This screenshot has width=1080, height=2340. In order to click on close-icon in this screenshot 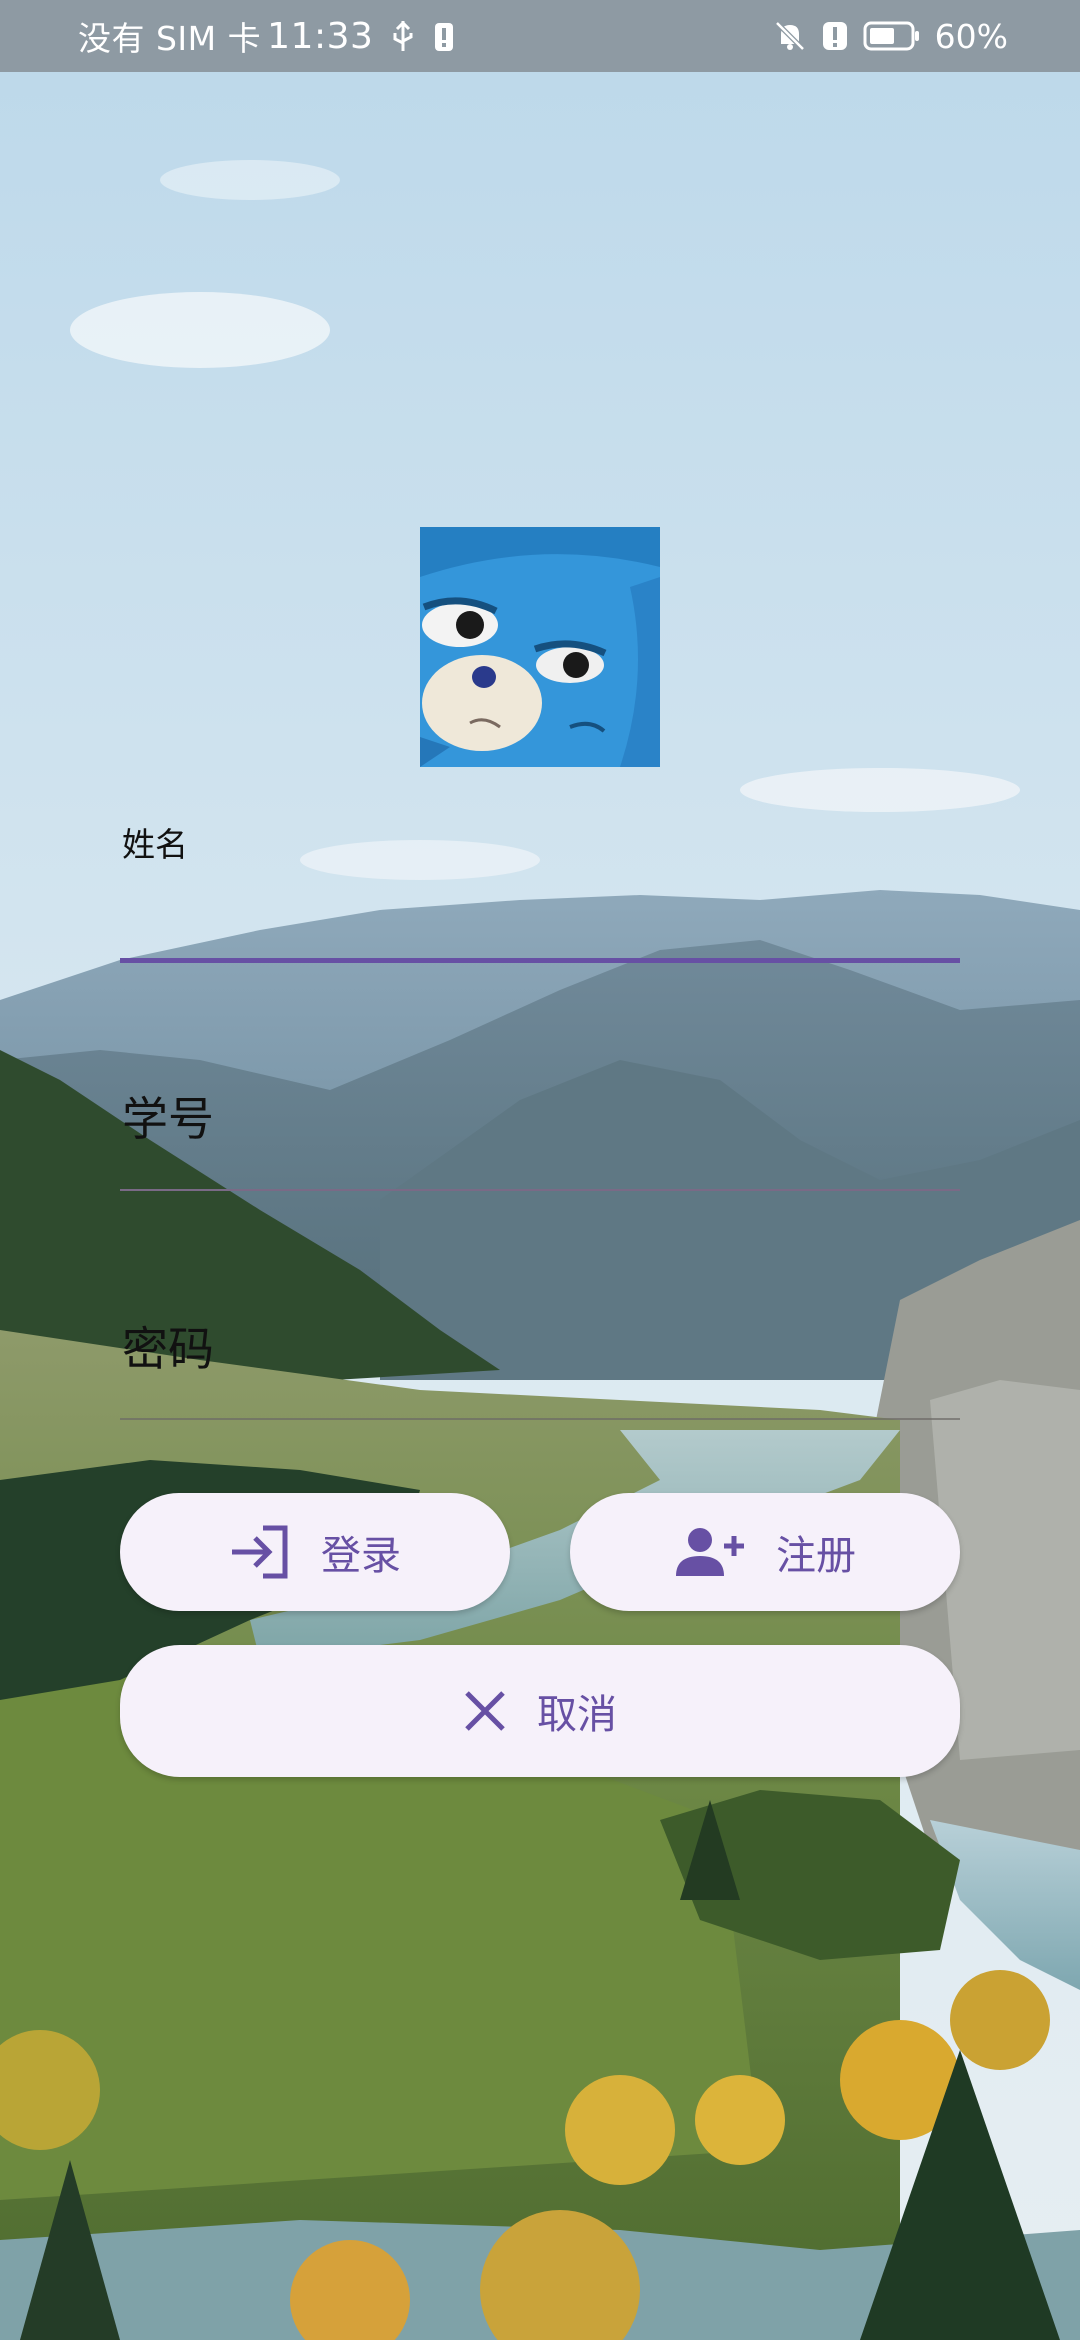, I will do `click(485, 1711)`.